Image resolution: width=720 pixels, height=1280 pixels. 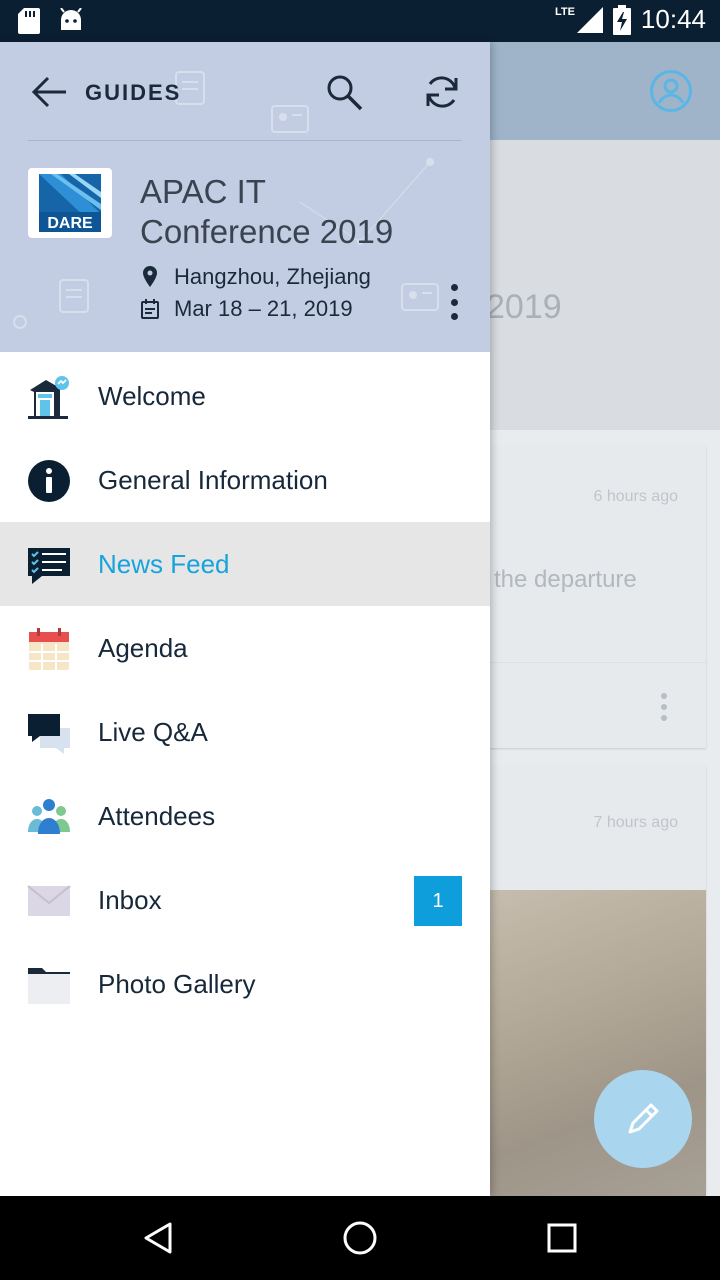 I want to click on post-time: 7 hours ago, so click(x=635, y=822).